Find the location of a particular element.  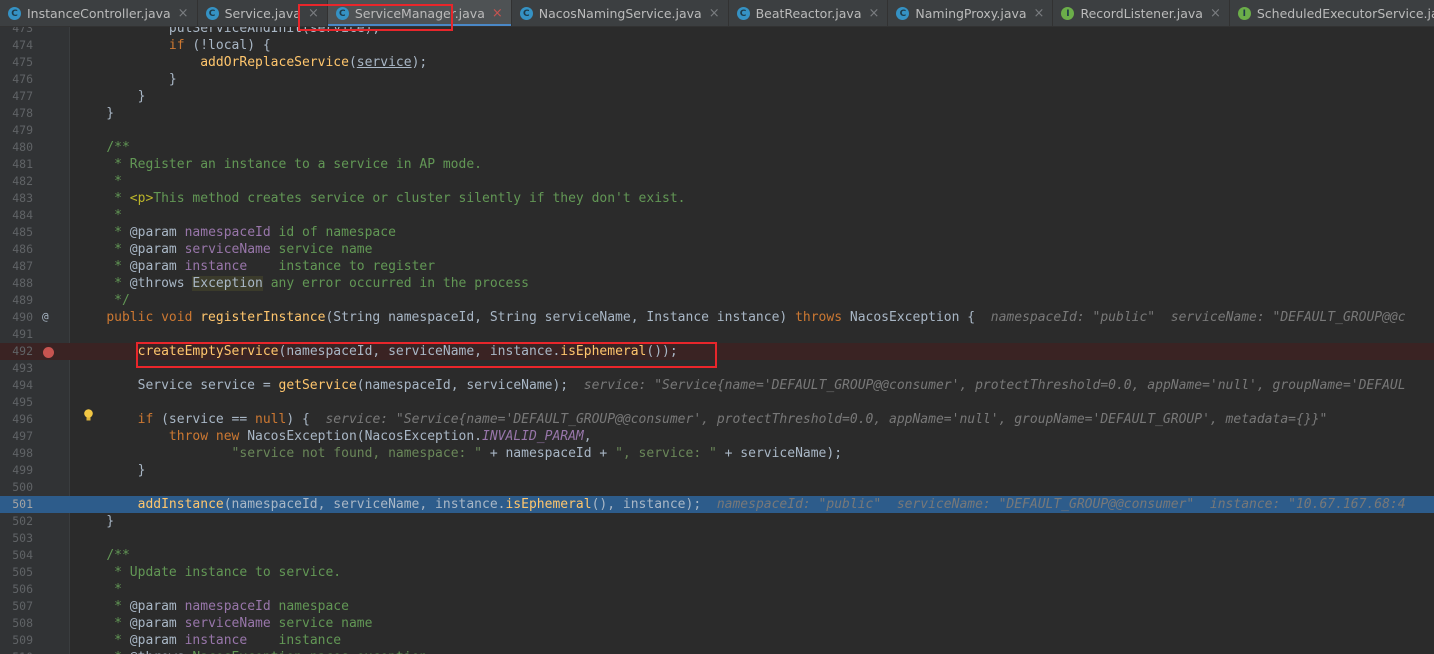

code-line: 509 * @param instance instance is located at coordinates (717, 640).